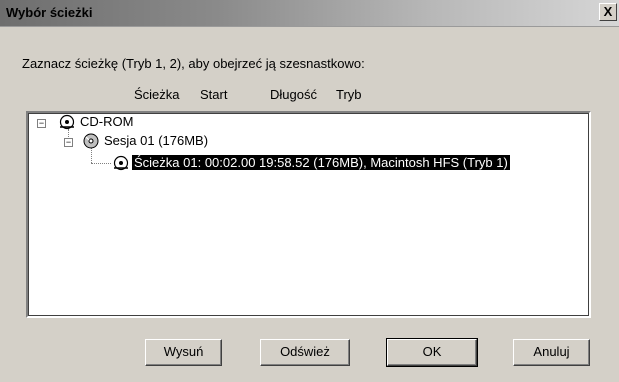 This screenshot has width=619, height=382. Describe the element at coordinates (349, 94) in the screenshot. I see `column-header-mode: Tryb` at that location.